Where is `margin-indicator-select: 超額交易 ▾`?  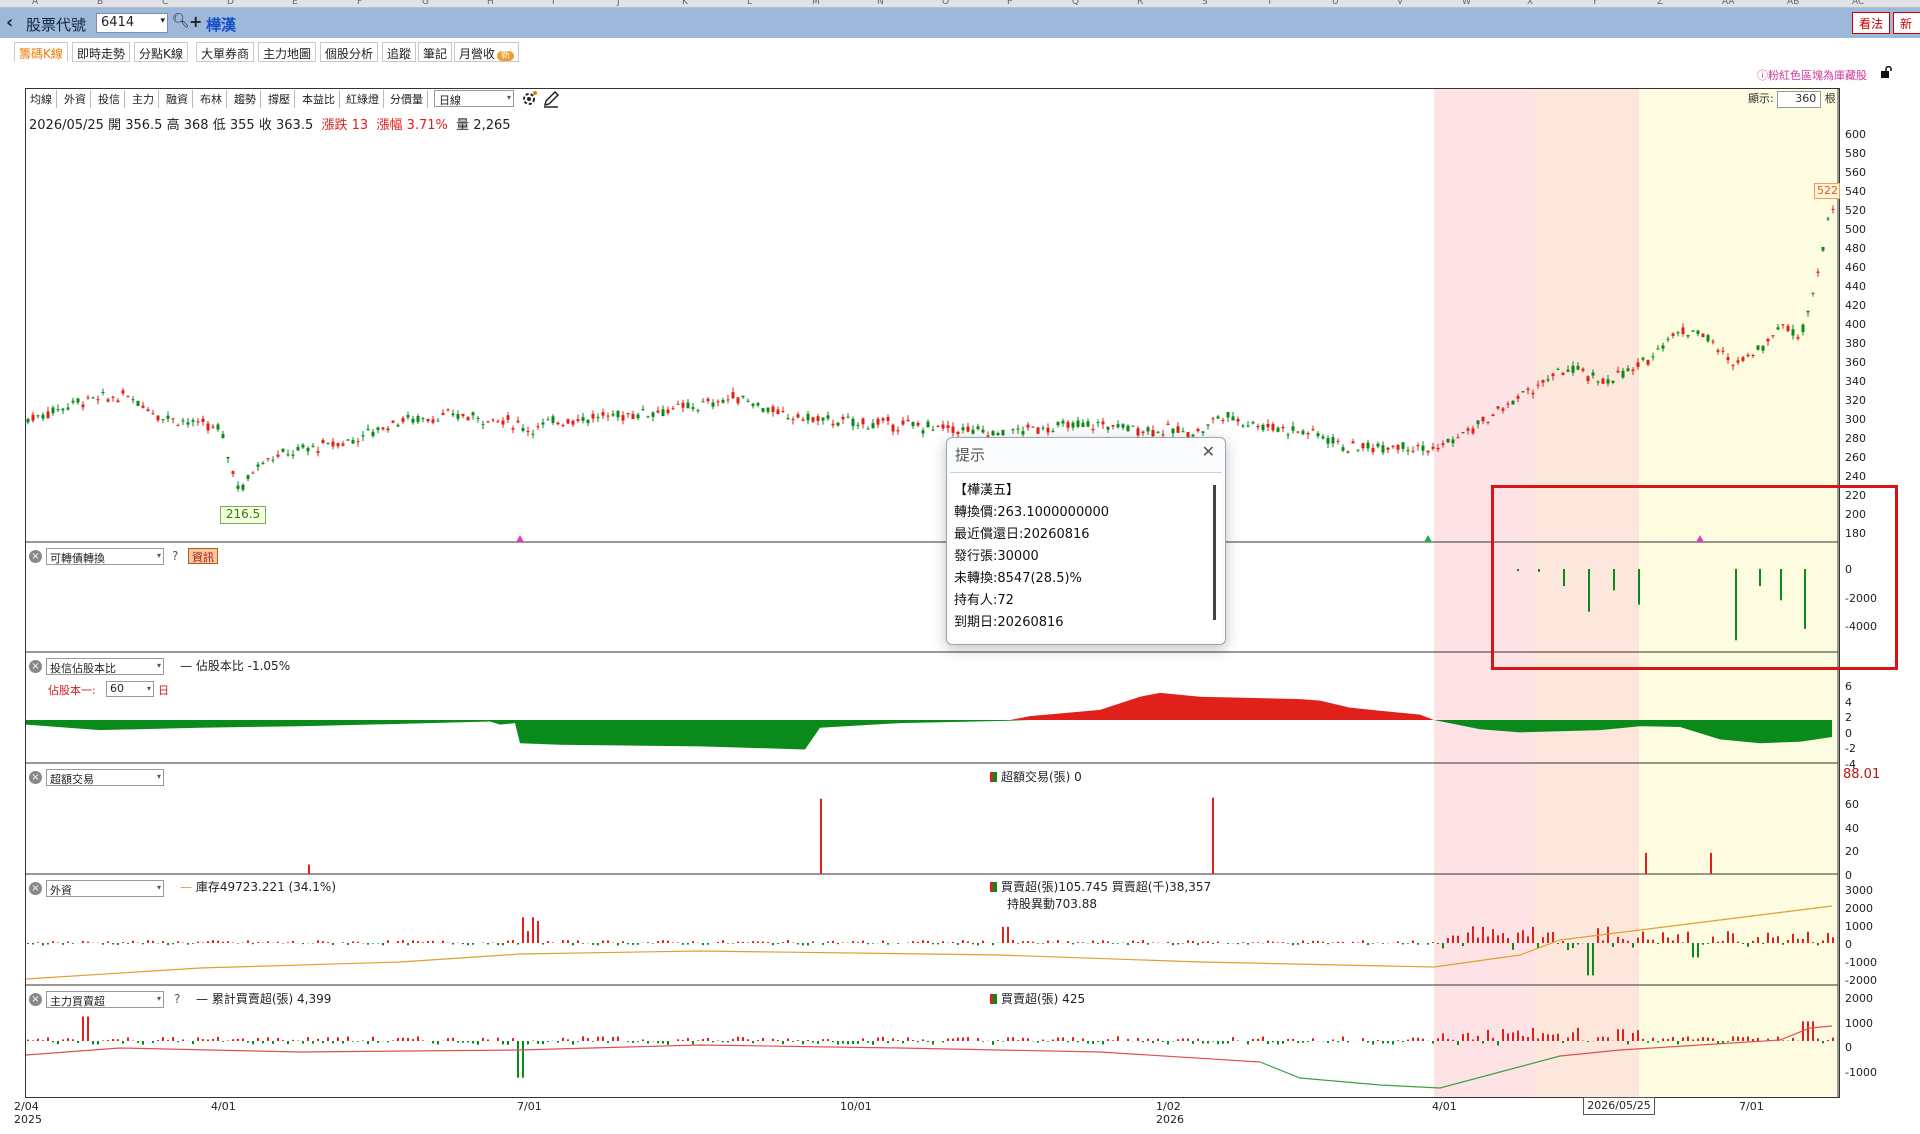 margin-indicator-select: 超額交易 ▾ is located at coordinates (105, 777).